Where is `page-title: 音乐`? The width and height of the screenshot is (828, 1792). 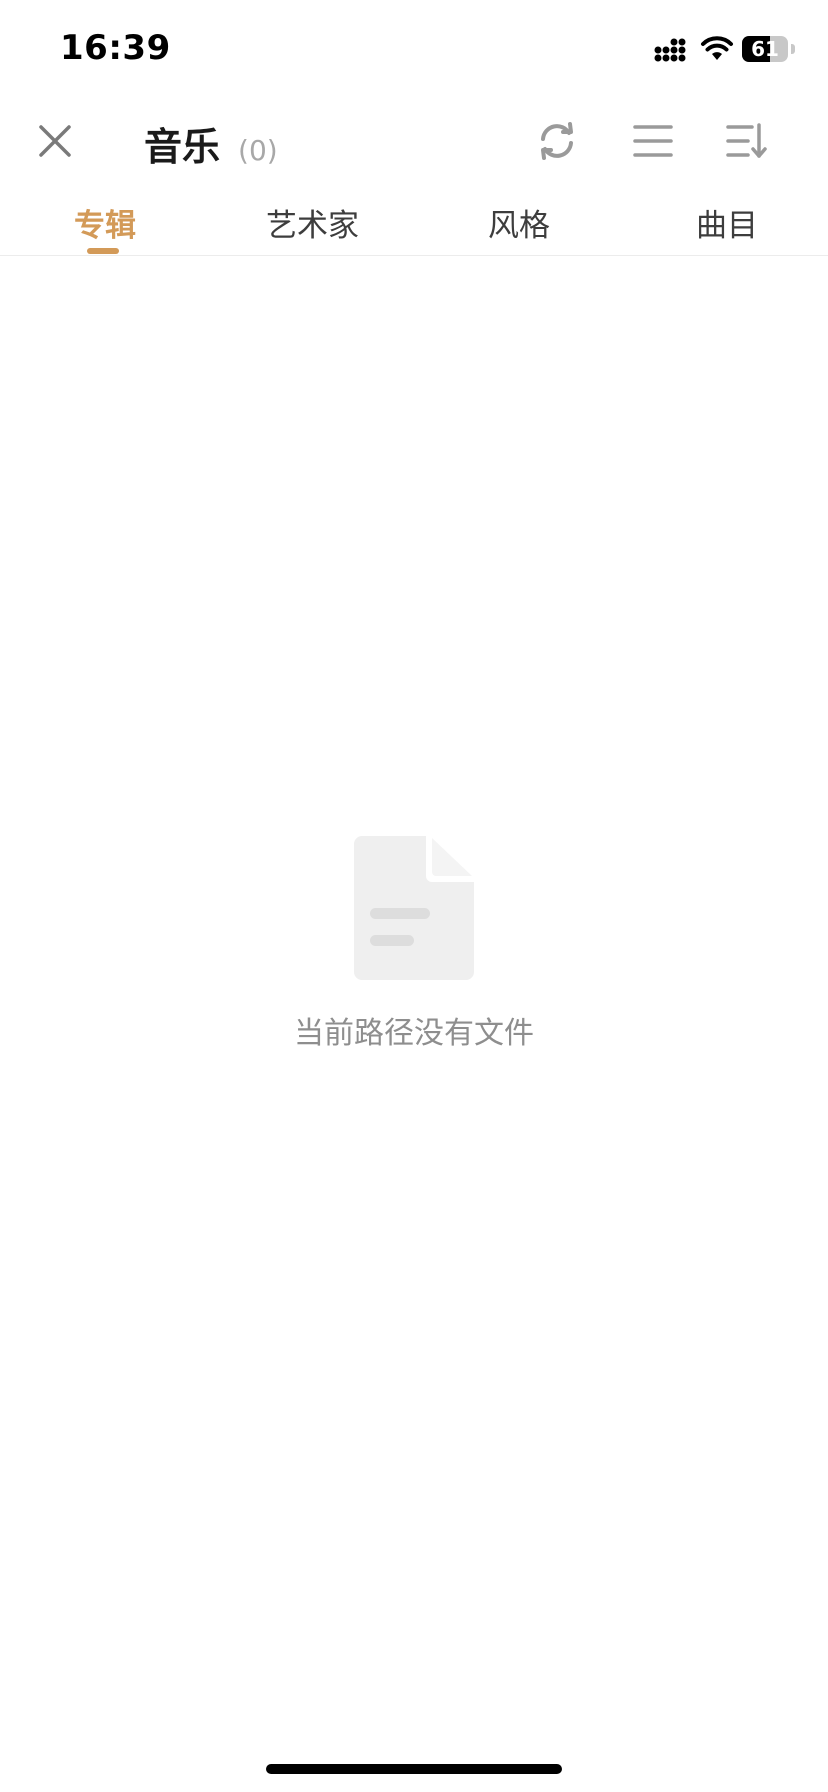 page-title: 音乐 is located at coordinates (182, 147).